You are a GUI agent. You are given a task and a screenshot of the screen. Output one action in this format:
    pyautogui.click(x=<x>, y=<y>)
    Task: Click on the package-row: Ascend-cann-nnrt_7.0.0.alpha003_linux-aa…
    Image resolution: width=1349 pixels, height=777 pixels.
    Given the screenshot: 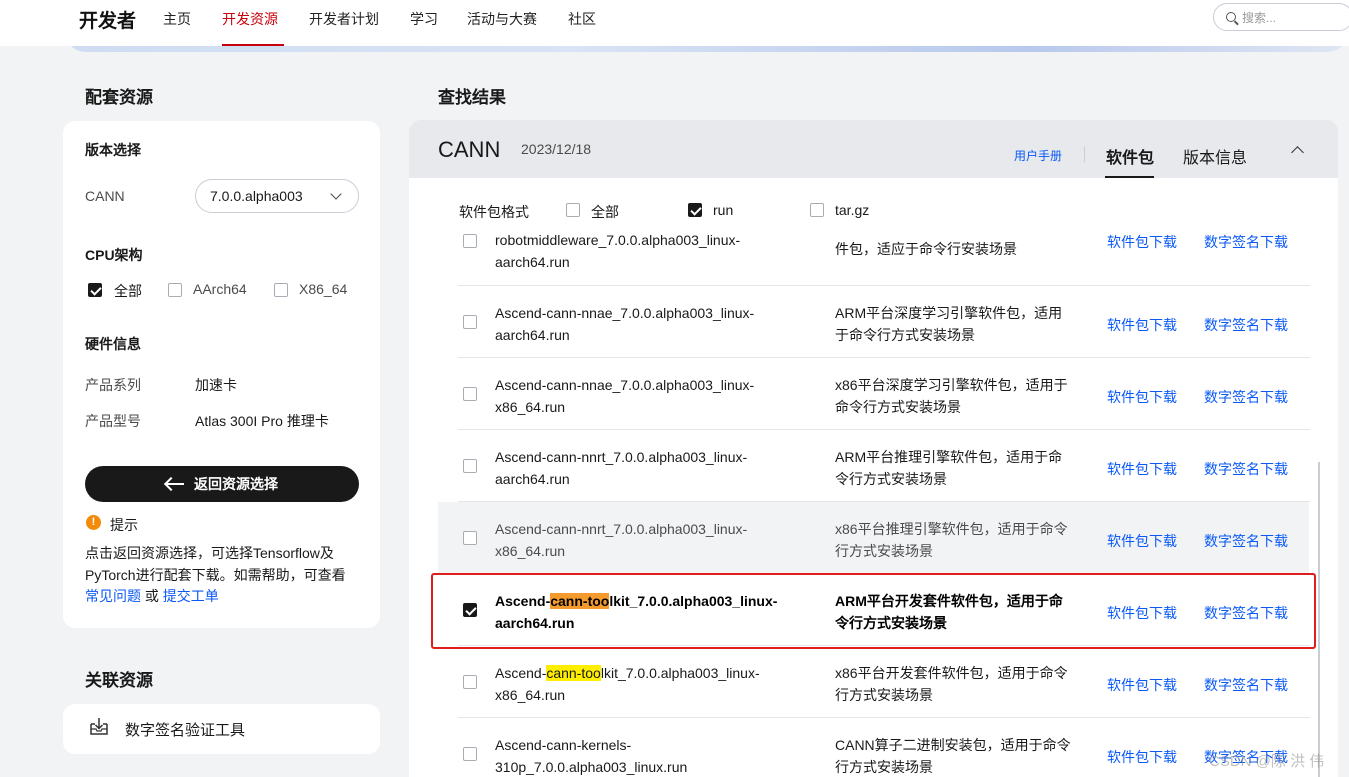 What is the action you would take?
    pyautogui.click(x=873, y=466)
    